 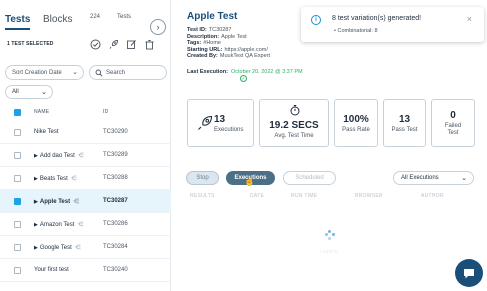 What do you see at coordinates (85, 224) in the screenshot?
I see `table-row: ▶ Amazon Test ⋲ TC30286` at bounding box center [85, 224].